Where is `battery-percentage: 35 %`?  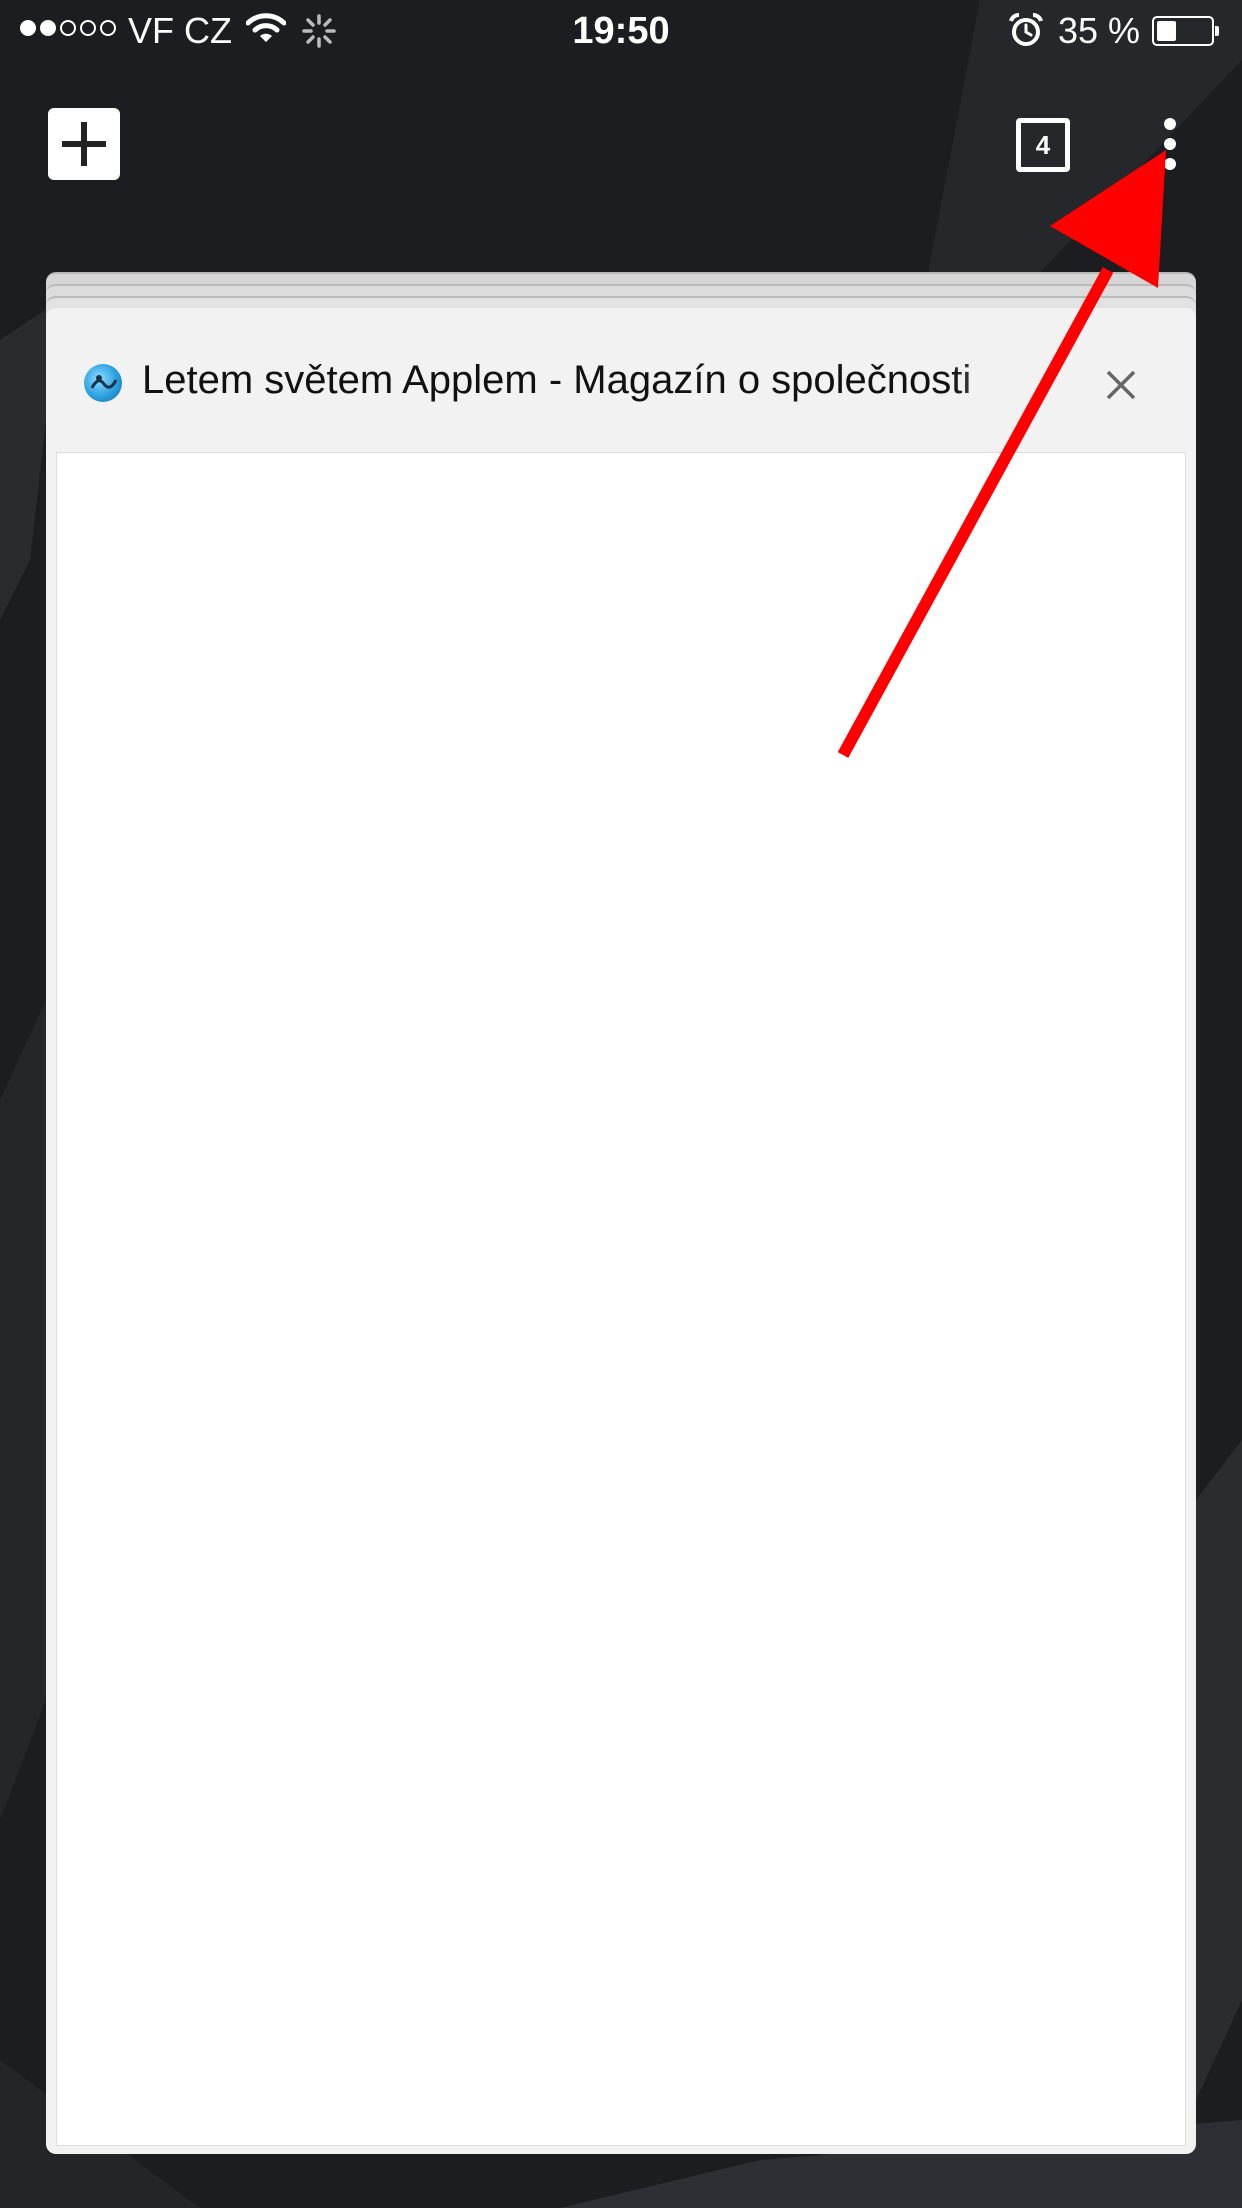
battery-percentage: 35 % is located at coordinates (1099, 30).